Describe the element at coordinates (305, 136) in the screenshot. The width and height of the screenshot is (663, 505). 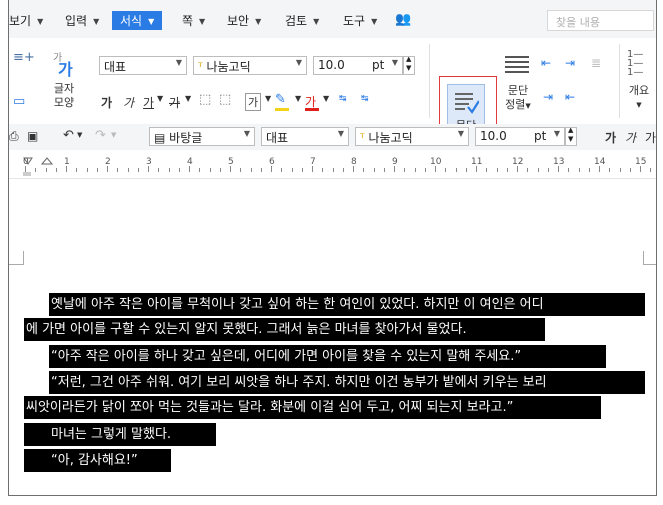
I see `style-select-2: 대표 ▼` at that location.